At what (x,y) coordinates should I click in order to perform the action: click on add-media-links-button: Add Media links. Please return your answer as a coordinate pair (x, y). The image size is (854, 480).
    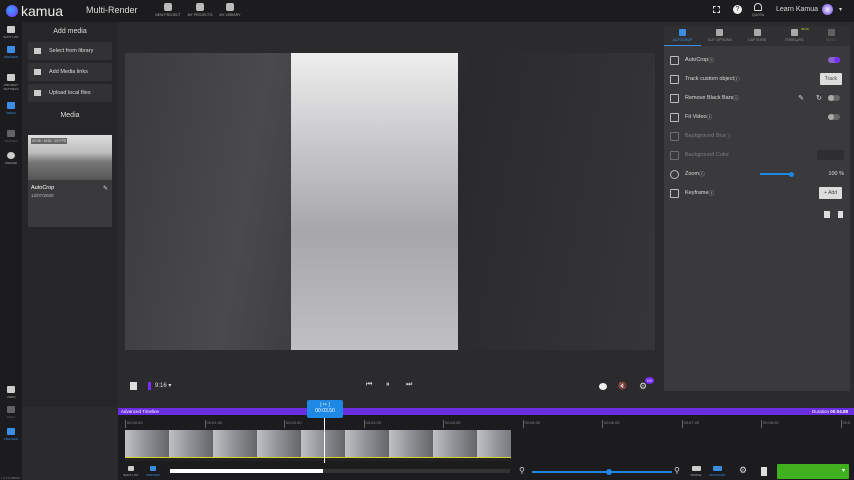
    Looking at the image, I should click on (70, 72).